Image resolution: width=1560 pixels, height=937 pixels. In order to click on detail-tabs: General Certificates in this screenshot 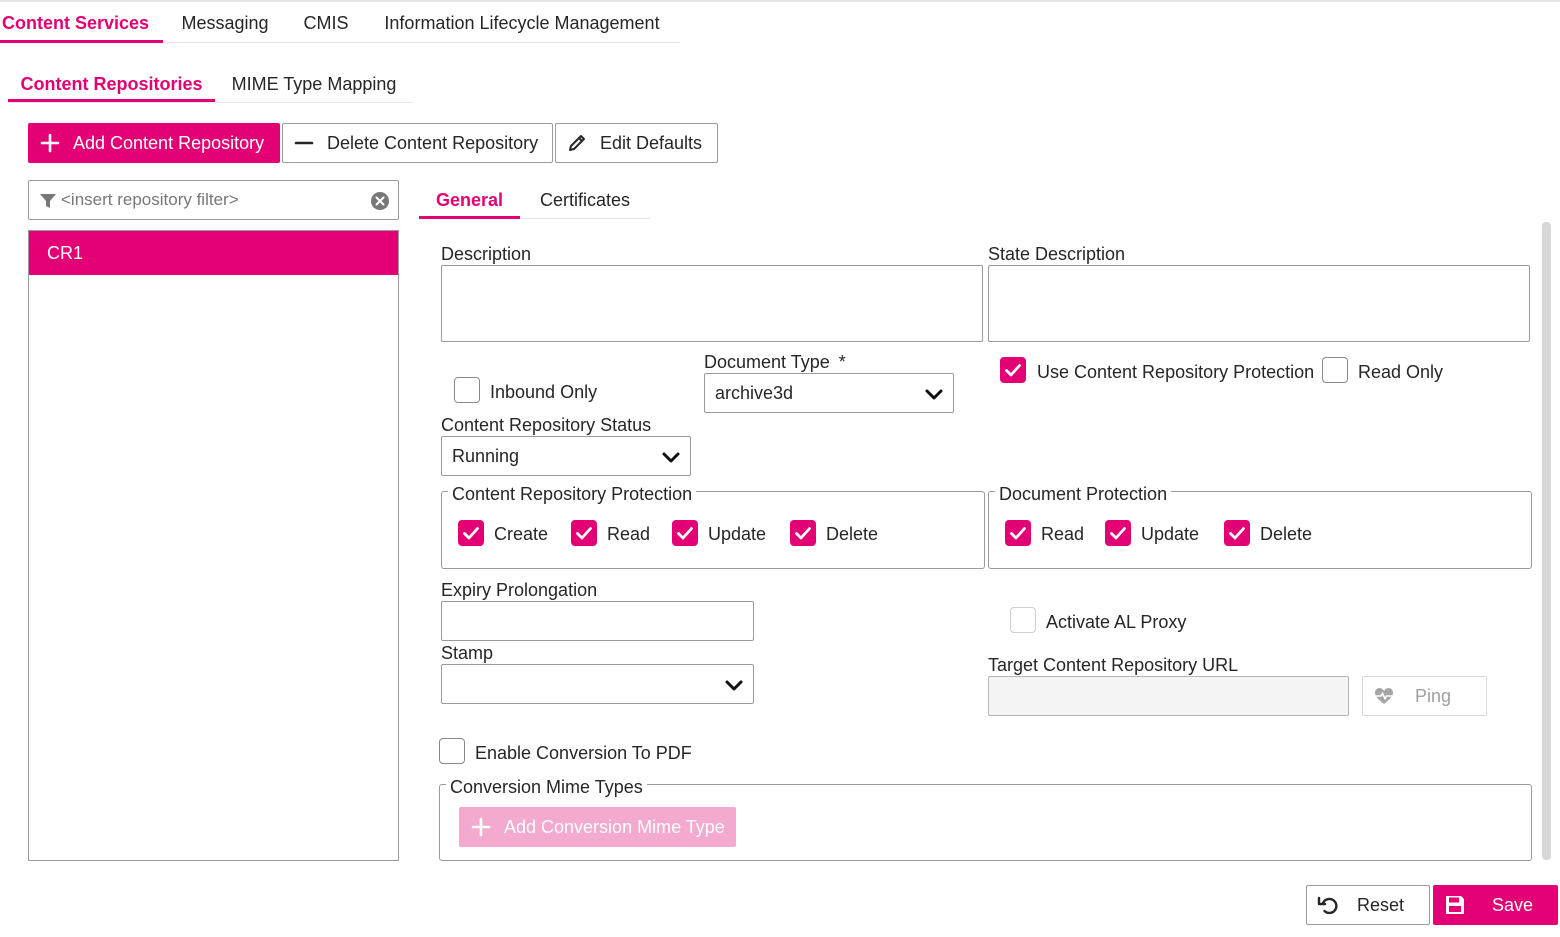, I will do `click(534, 200)`.